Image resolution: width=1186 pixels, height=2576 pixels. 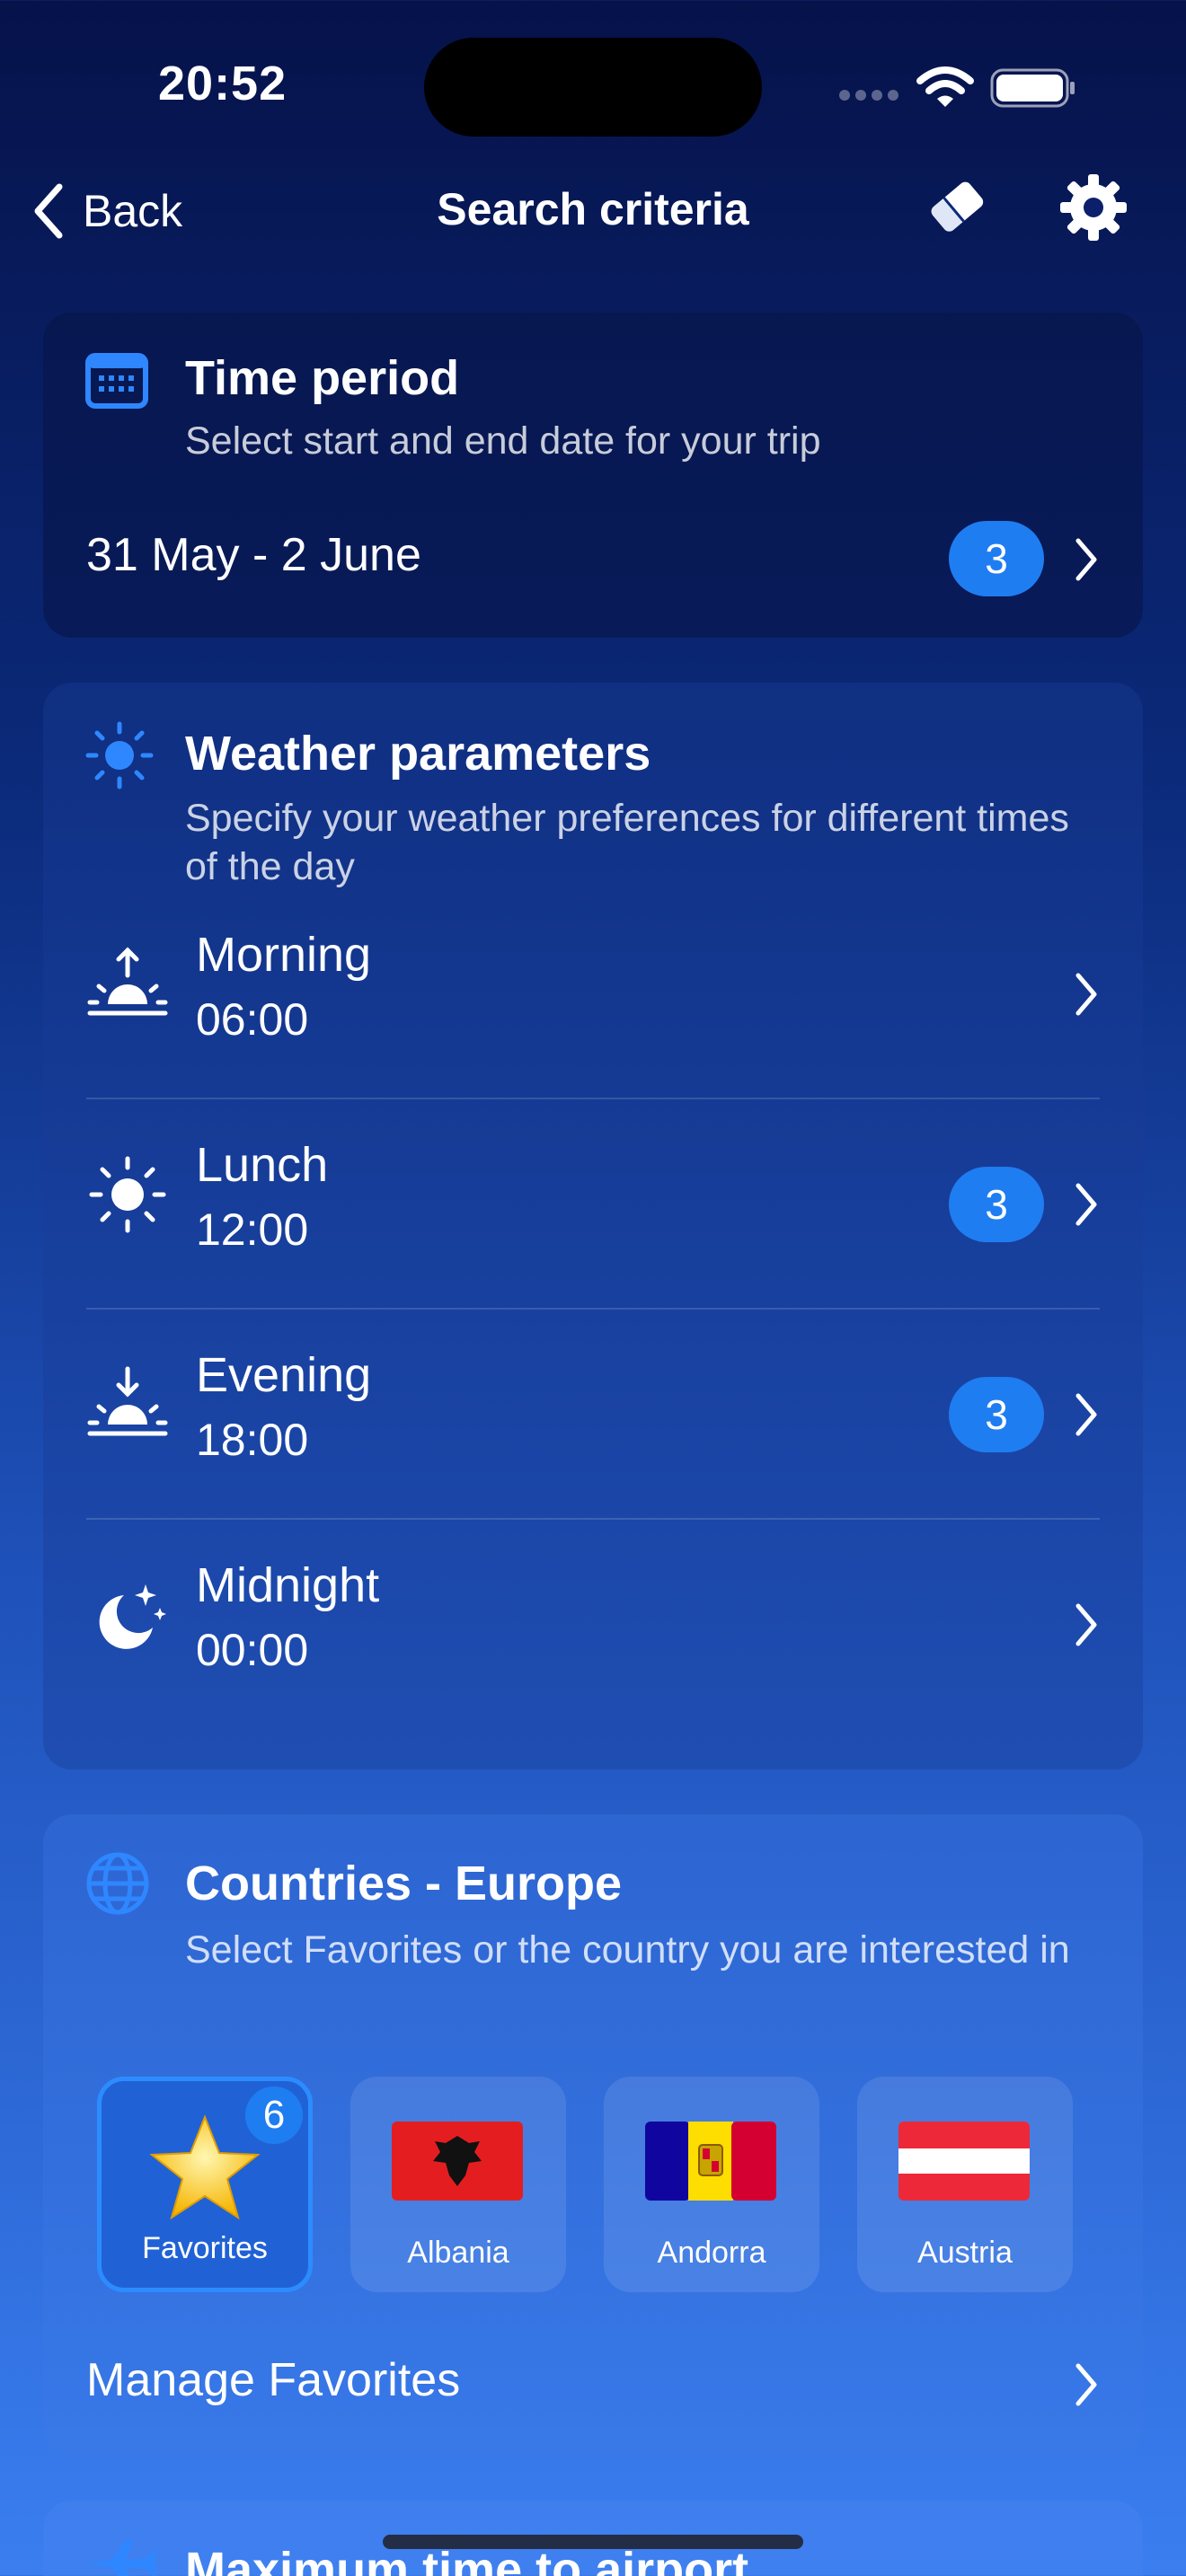 I want to click on weather-row-time: 00:00, so click(x=253, y=1650).